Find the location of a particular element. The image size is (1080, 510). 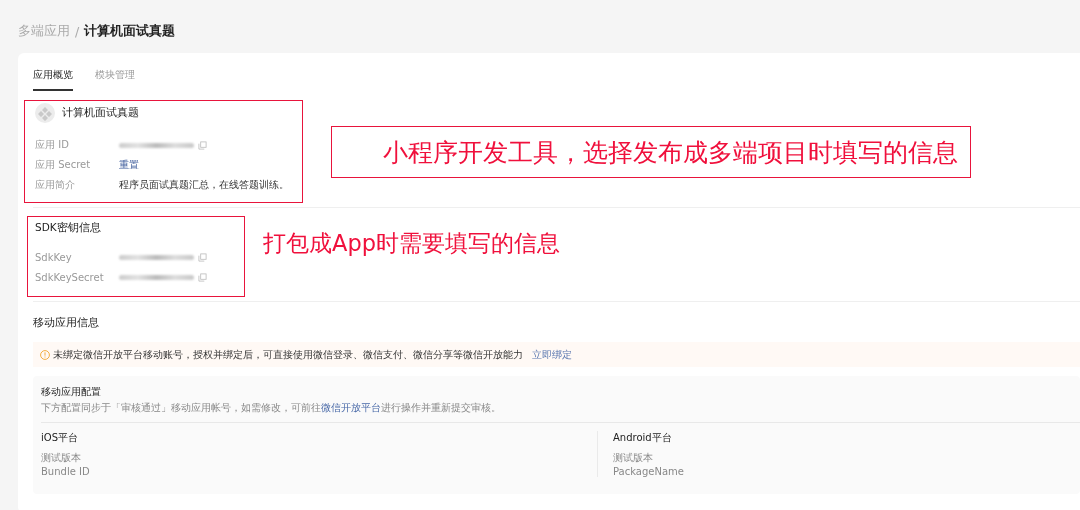

platform-title: Android平台 is located at coordinates (643, 438).